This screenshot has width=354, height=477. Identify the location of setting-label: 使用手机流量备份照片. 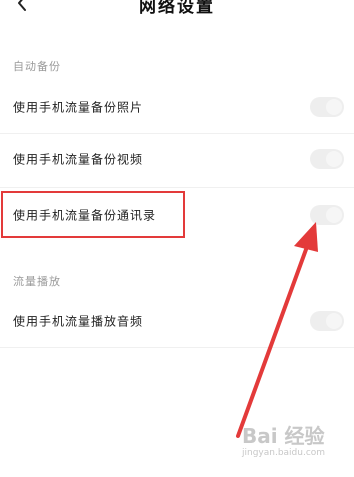
(78, 107).